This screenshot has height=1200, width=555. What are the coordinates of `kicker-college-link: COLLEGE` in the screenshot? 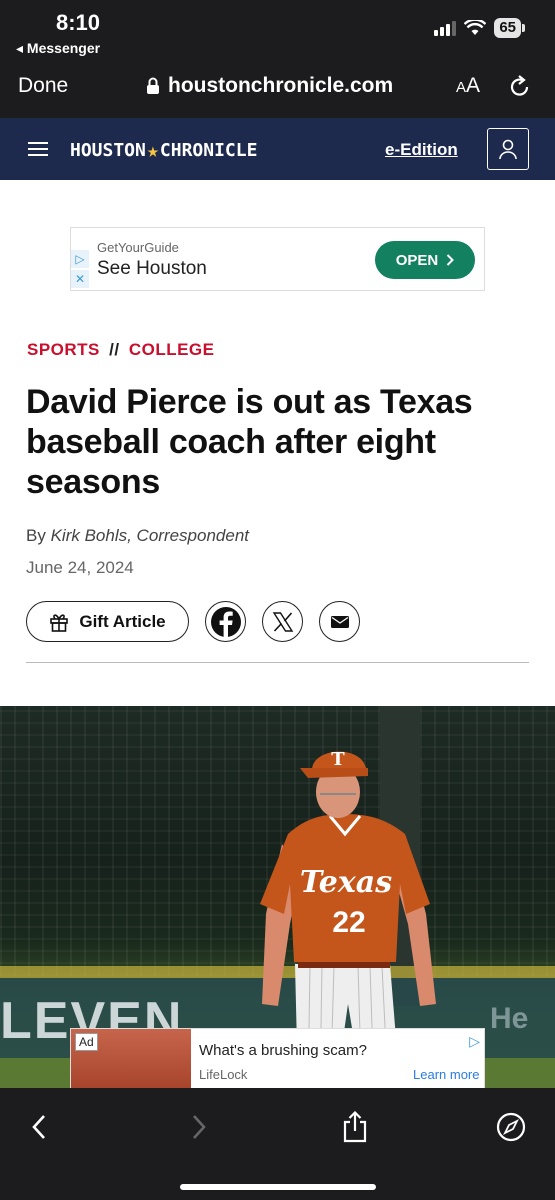 It's located at (172, 349).